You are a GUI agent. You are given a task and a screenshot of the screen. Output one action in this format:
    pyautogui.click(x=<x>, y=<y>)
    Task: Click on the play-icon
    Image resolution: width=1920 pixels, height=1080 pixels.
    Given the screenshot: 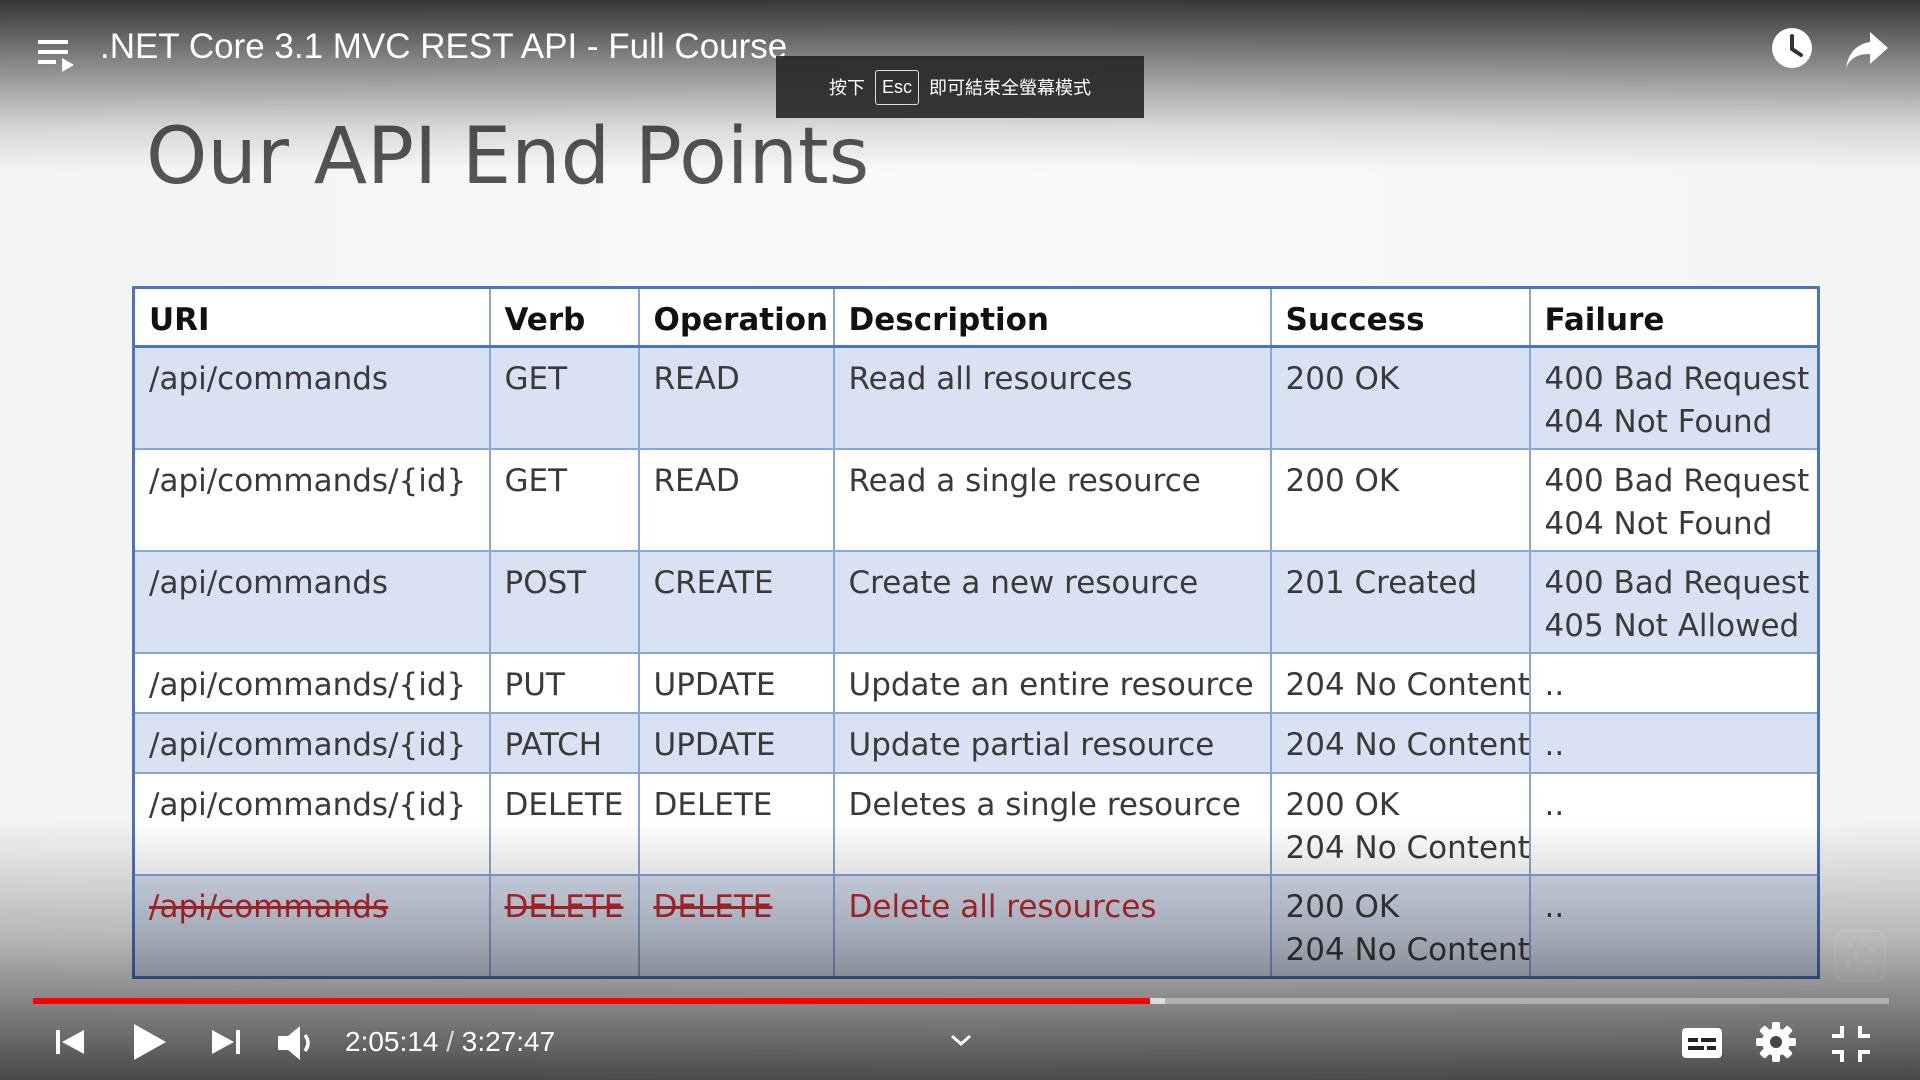 What is the action you would take?
    pyautogui.click(x=149, y=1042)
    